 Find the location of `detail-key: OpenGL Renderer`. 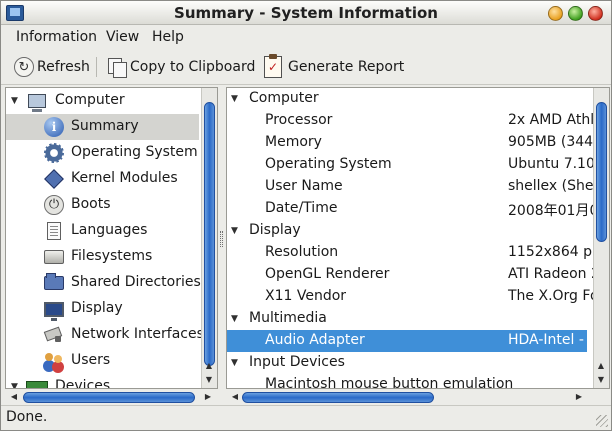

detail-key: OpenGL Renderer is located at coordinates (327, 274).